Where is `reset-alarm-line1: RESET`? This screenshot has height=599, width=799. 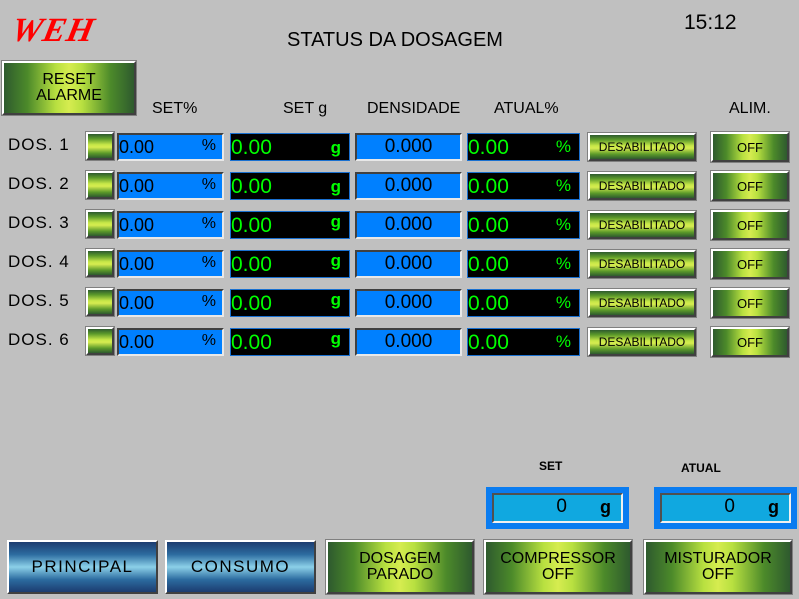
reset-alarm-line1: RESET is located at coordinates (69, 79).